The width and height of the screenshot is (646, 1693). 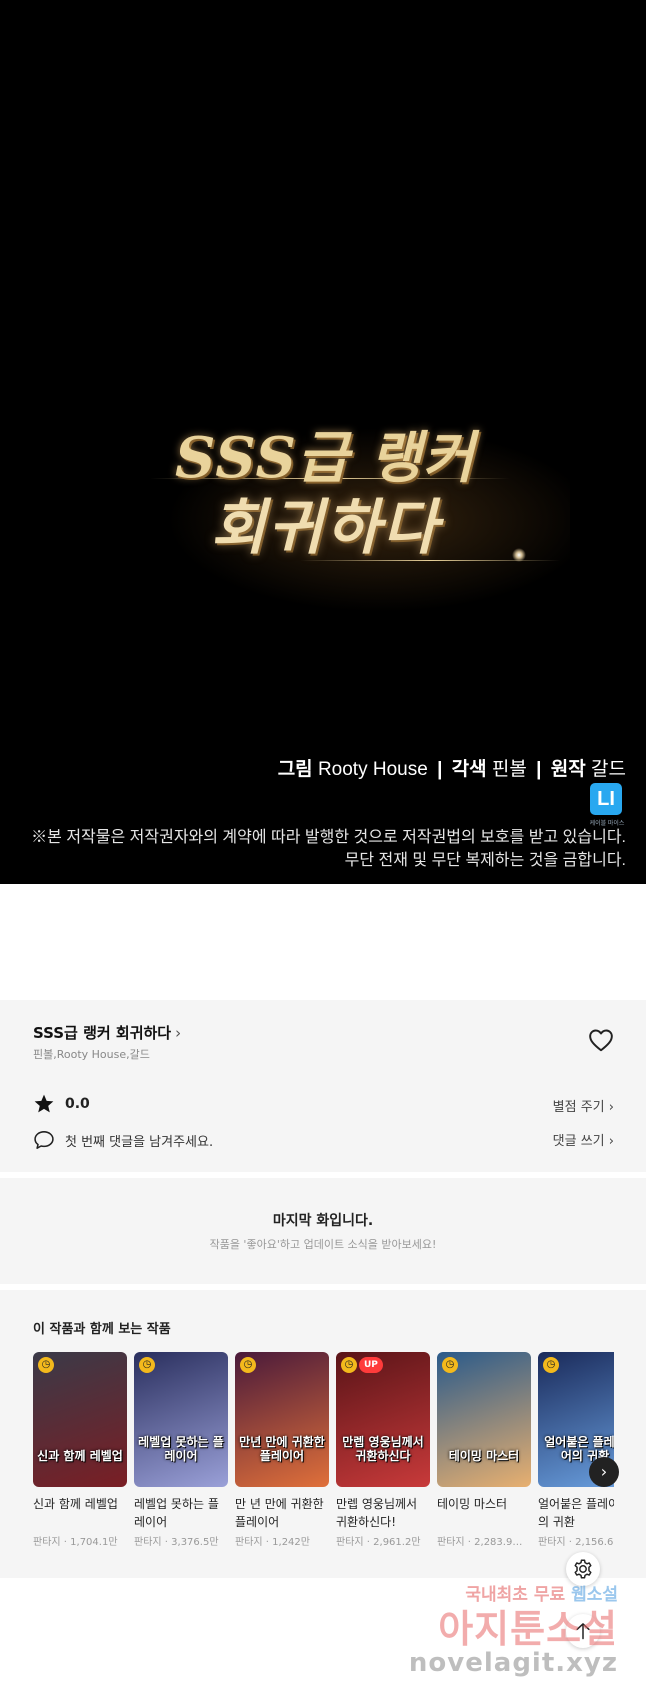 I want to click on card-meta: 판타지 · 1,242만, so click(x=282, y=1540).